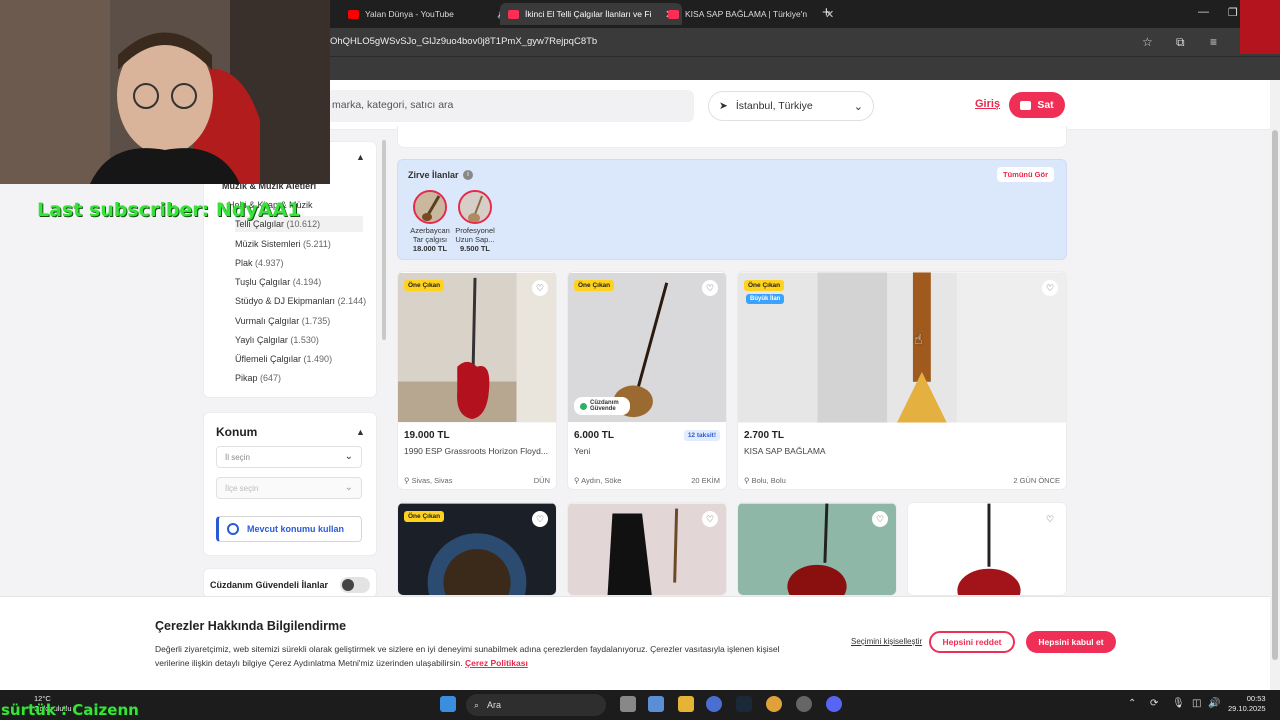 This screenshot has height=720, width=1280. What do you see at coordinates (1025, 174) in the screenshot?
I see `see-all-button: Tümünü Gör` at bounding box center [1025, 174].